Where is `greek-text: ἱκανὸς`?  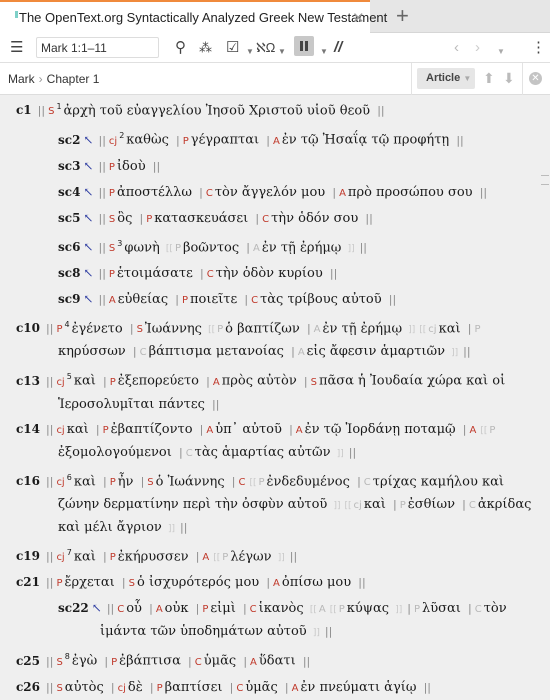
greek-text: ἱκανὸς is located at coordinates (281, 608).